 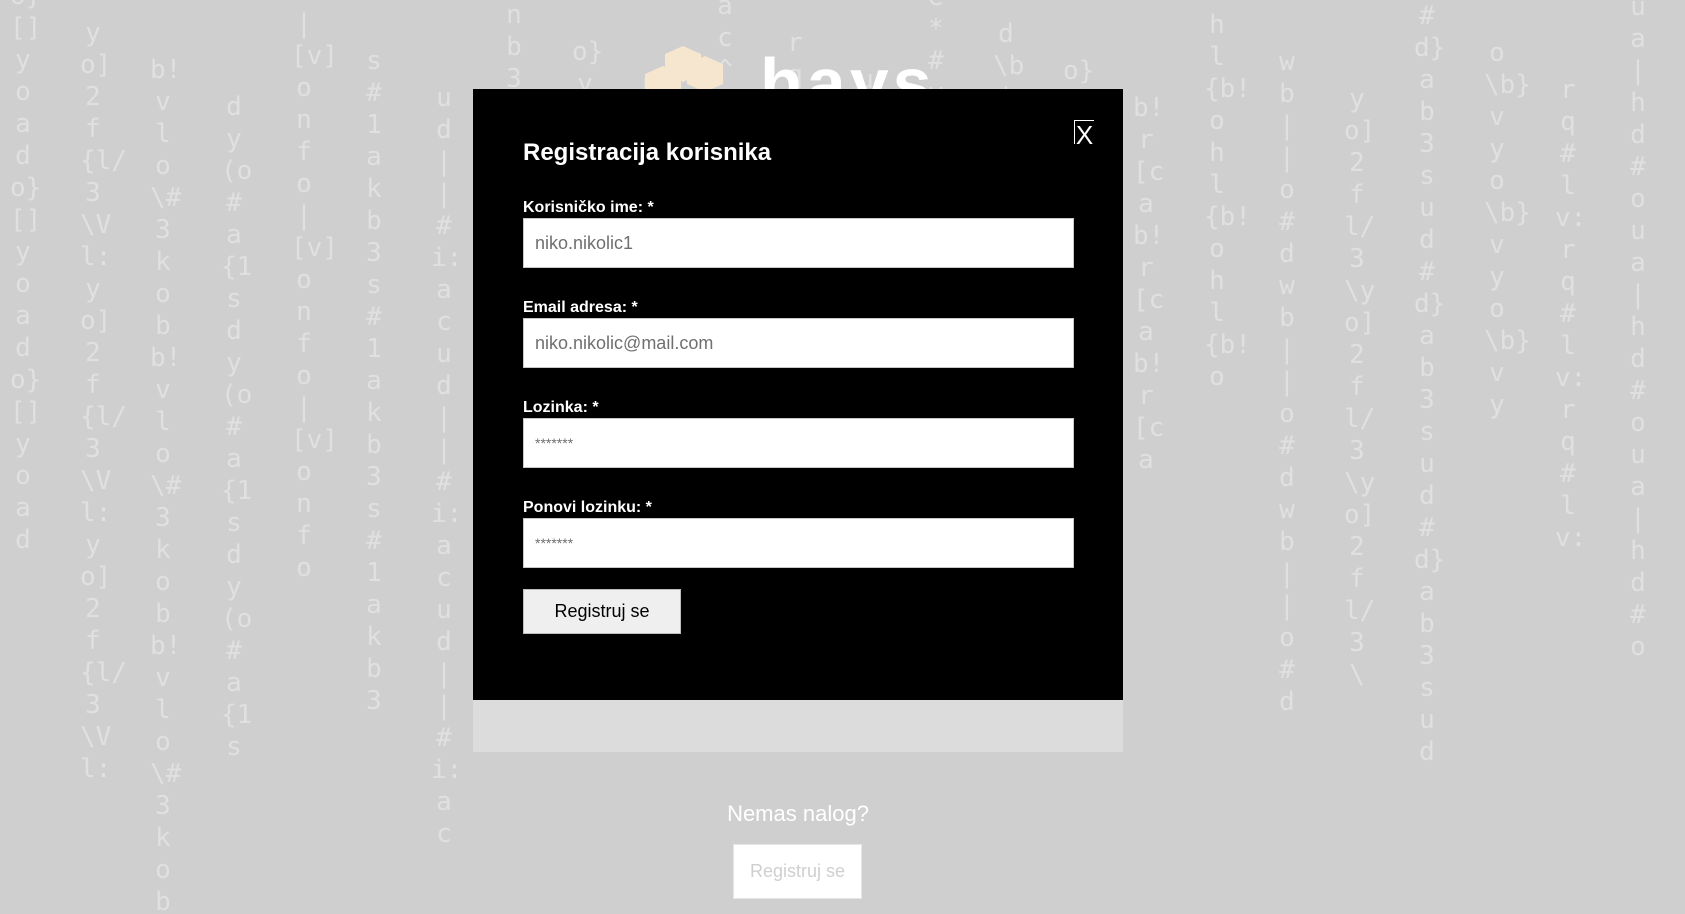 What do you see at coordinates (1430, 384) in the screenshot?
I see `matrix-column: #d}ab3sud#d}ab3sud#d}ab3sud` at bounding box center [1430, 384].